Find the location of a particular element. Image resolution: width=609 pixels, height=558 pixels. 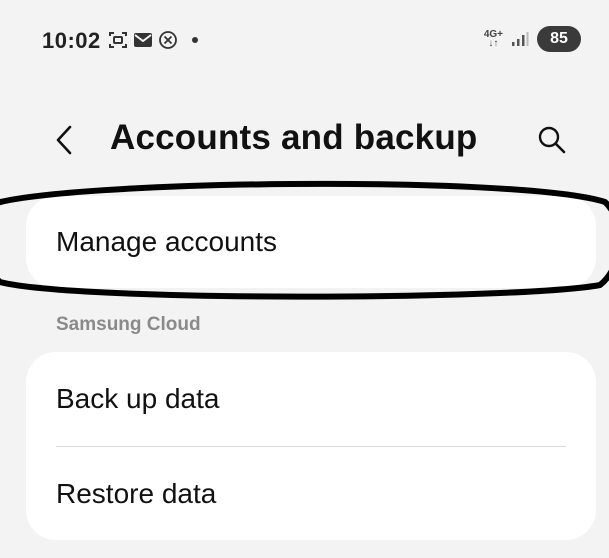

search-button is located at coordinates (552, 140).